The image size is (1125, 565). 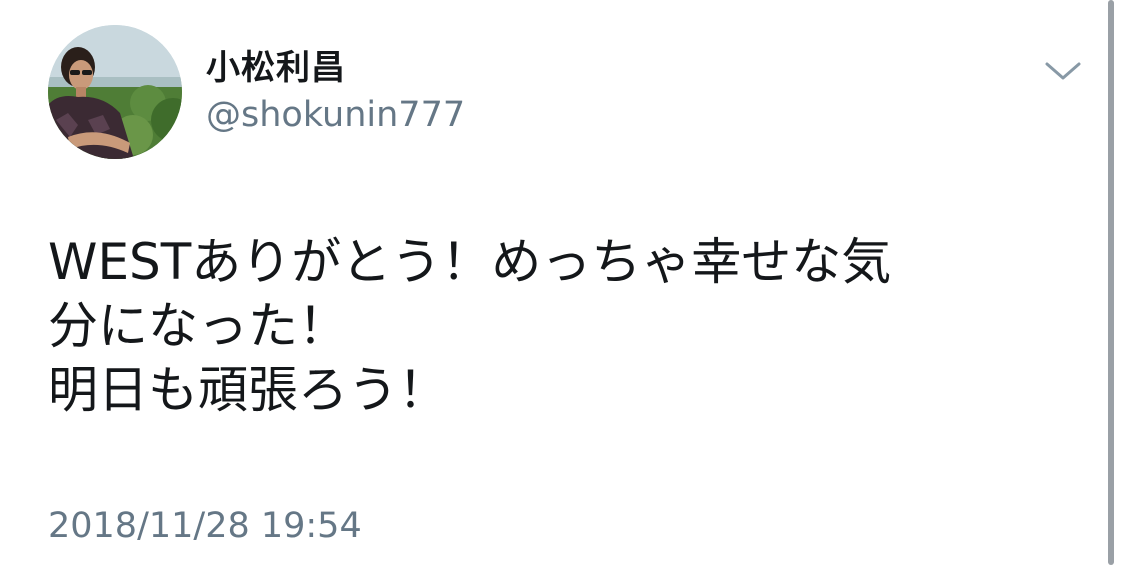 I want to click on user-display-name: 小松利昌, so click(x=276, y=68).